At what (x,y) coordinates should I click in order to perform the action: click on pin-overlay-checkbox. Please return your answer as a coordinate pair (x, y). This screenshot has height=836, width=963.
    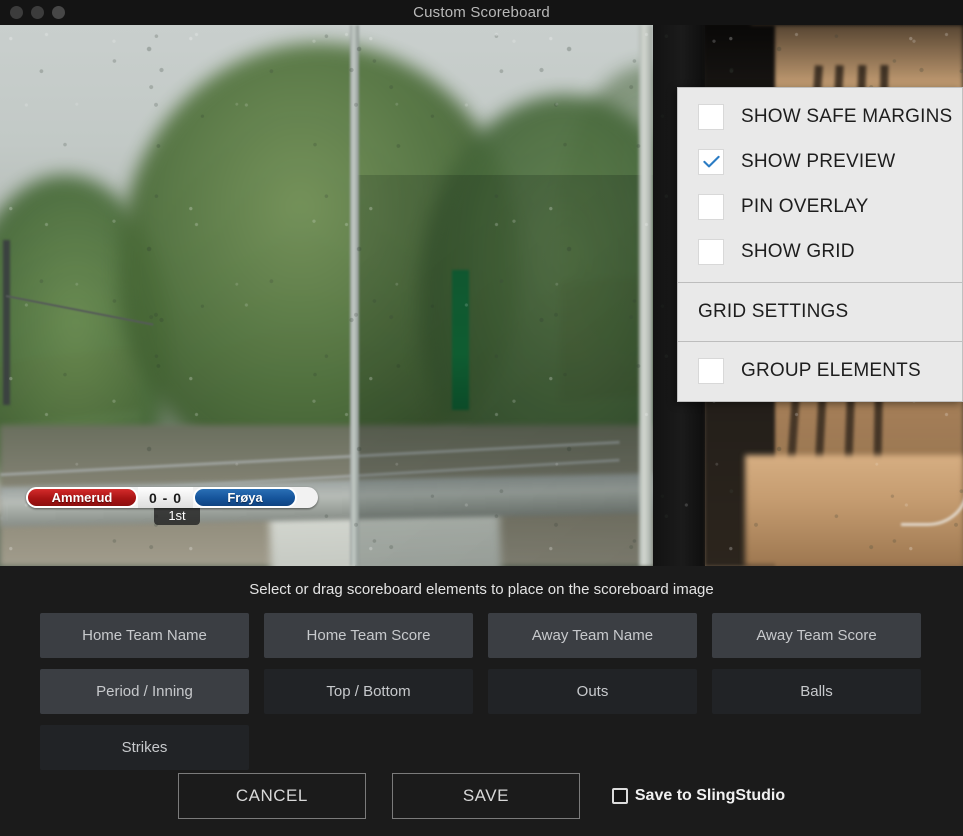
    Looking at the image, I should click on (711, 206).